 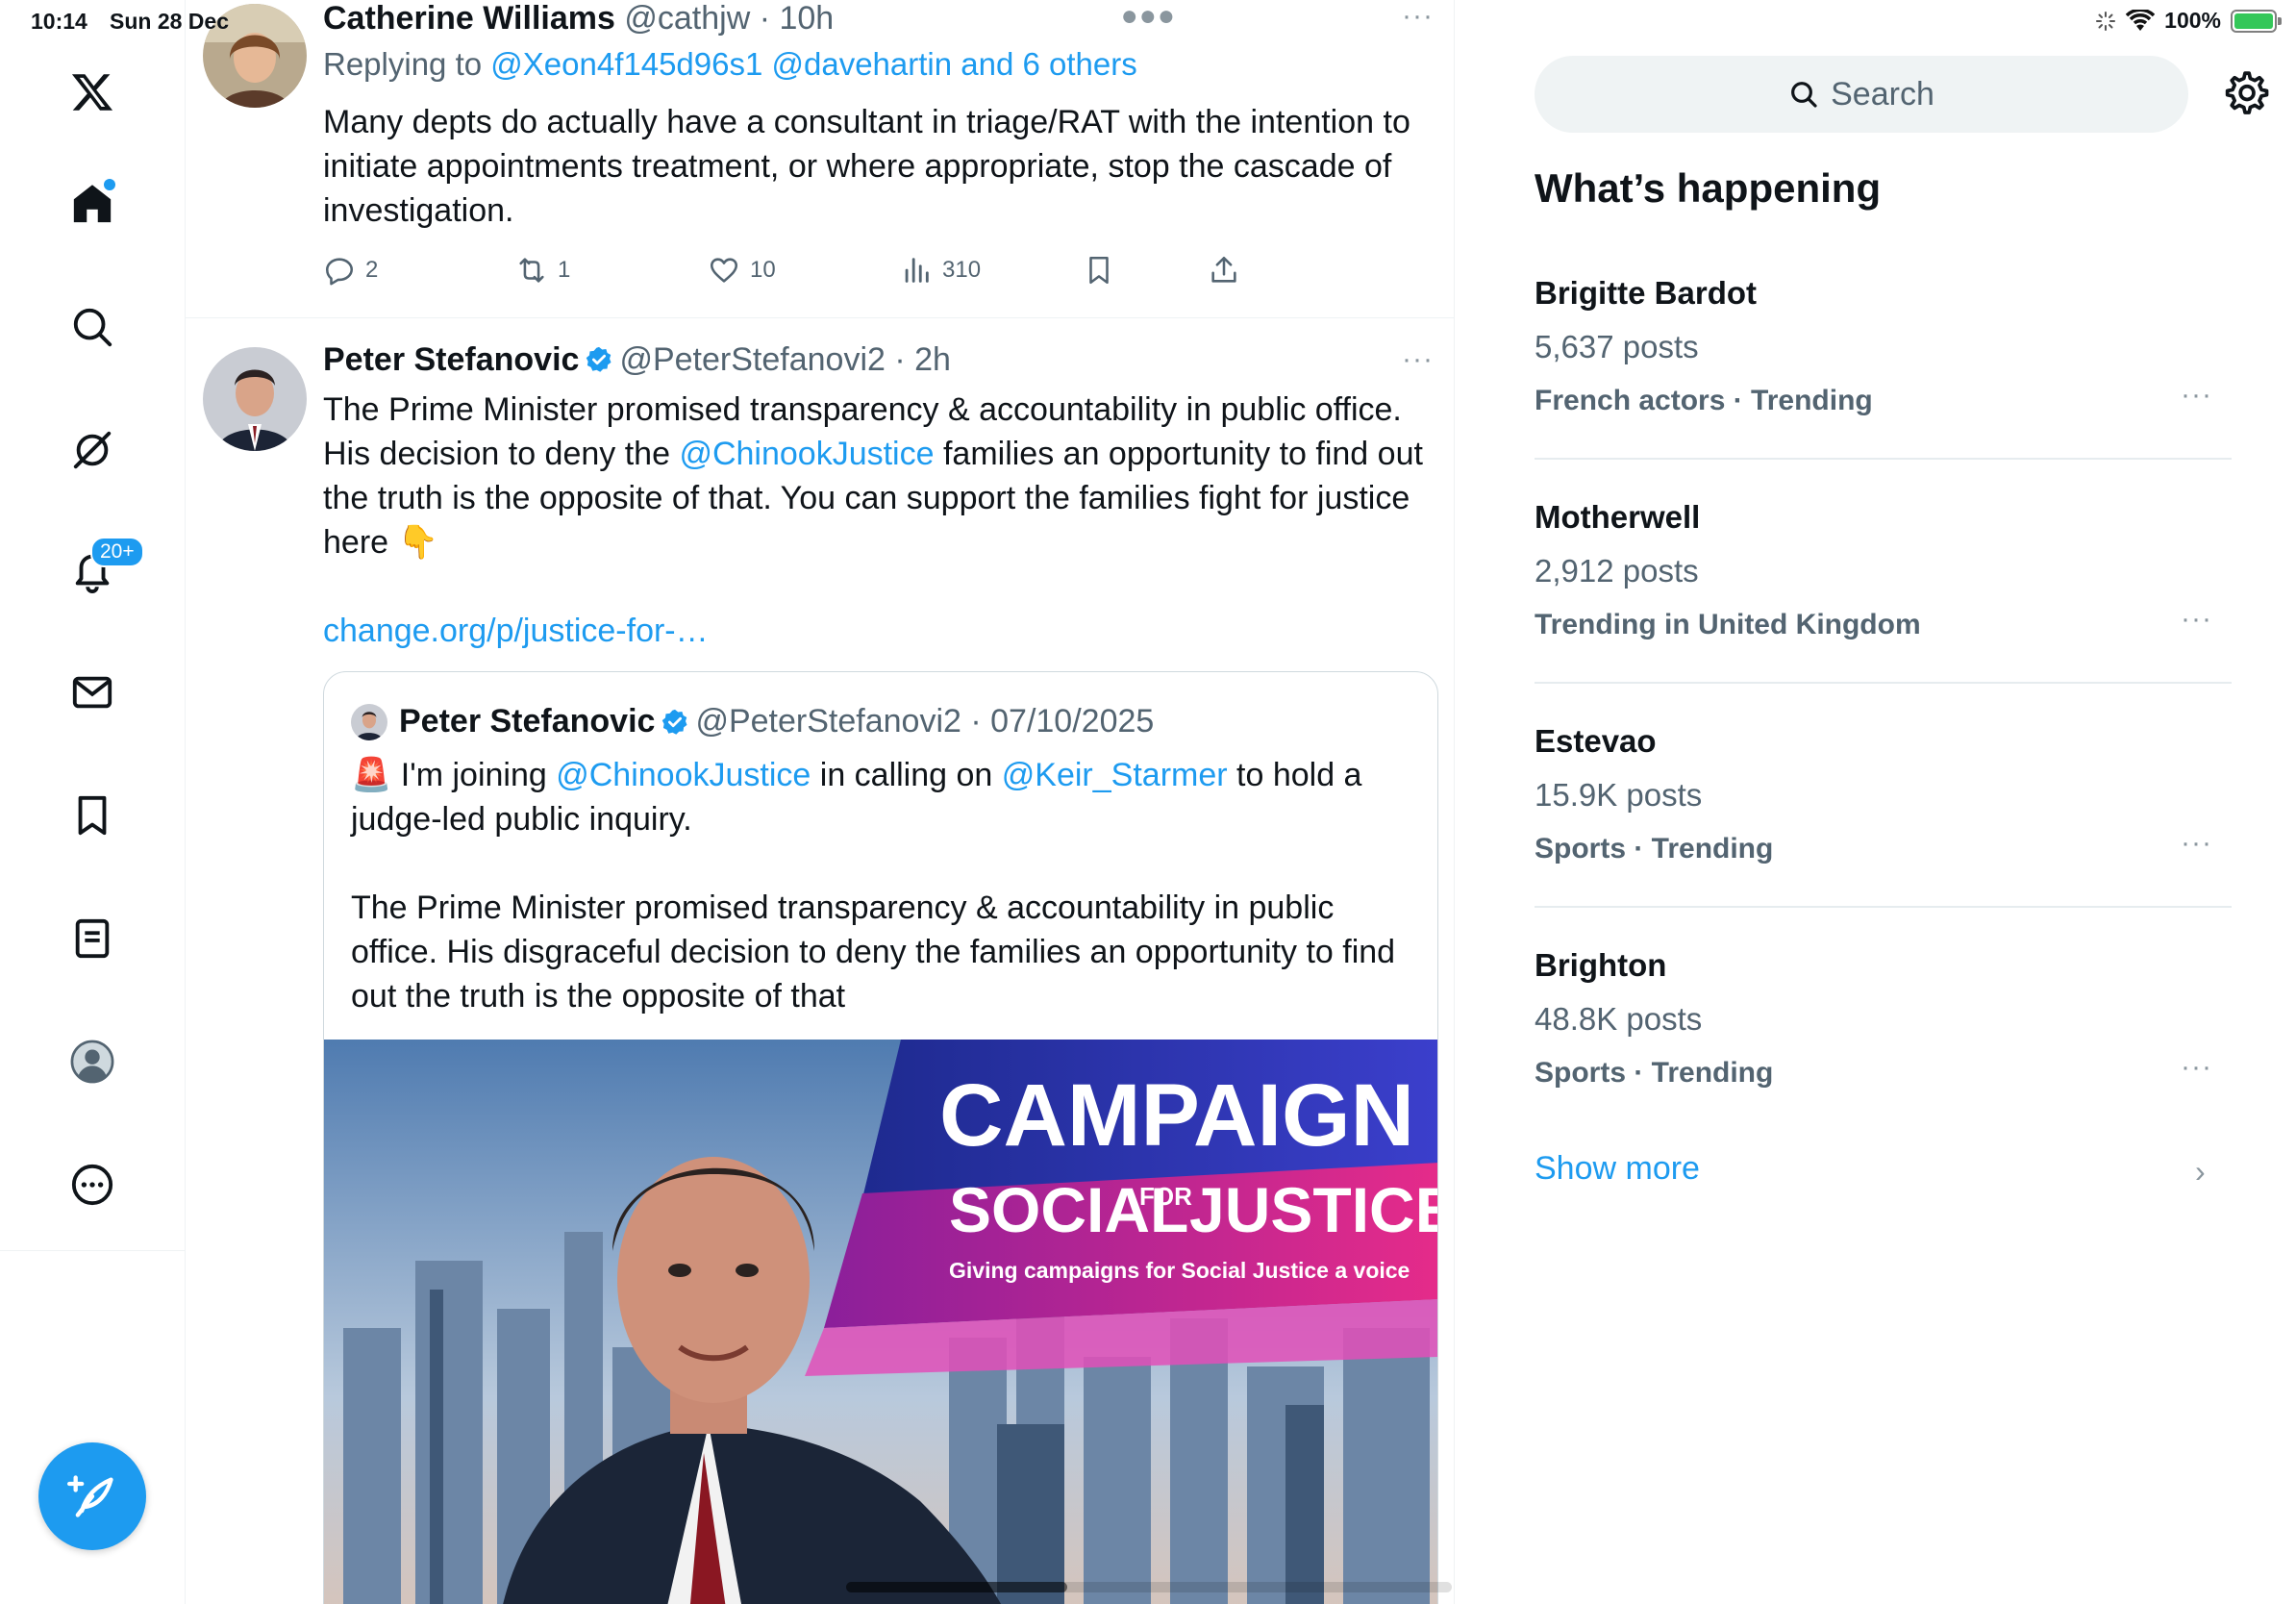 I want to click on author-handle: @PeterStefanovi2, so click(x=752, y=359).